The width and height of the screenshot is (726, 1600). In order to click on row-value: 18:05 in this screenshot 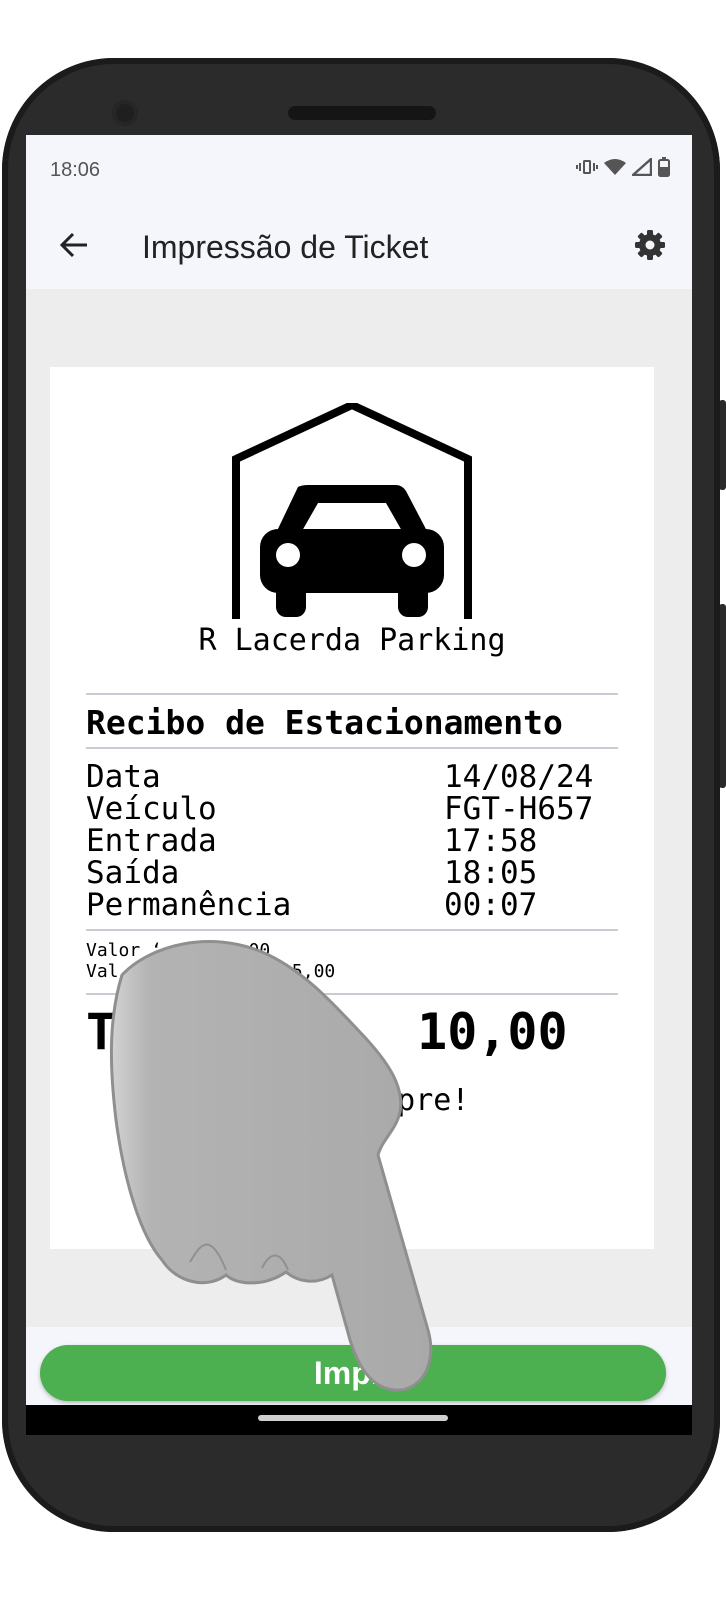, I will do `click(491, 873)`.